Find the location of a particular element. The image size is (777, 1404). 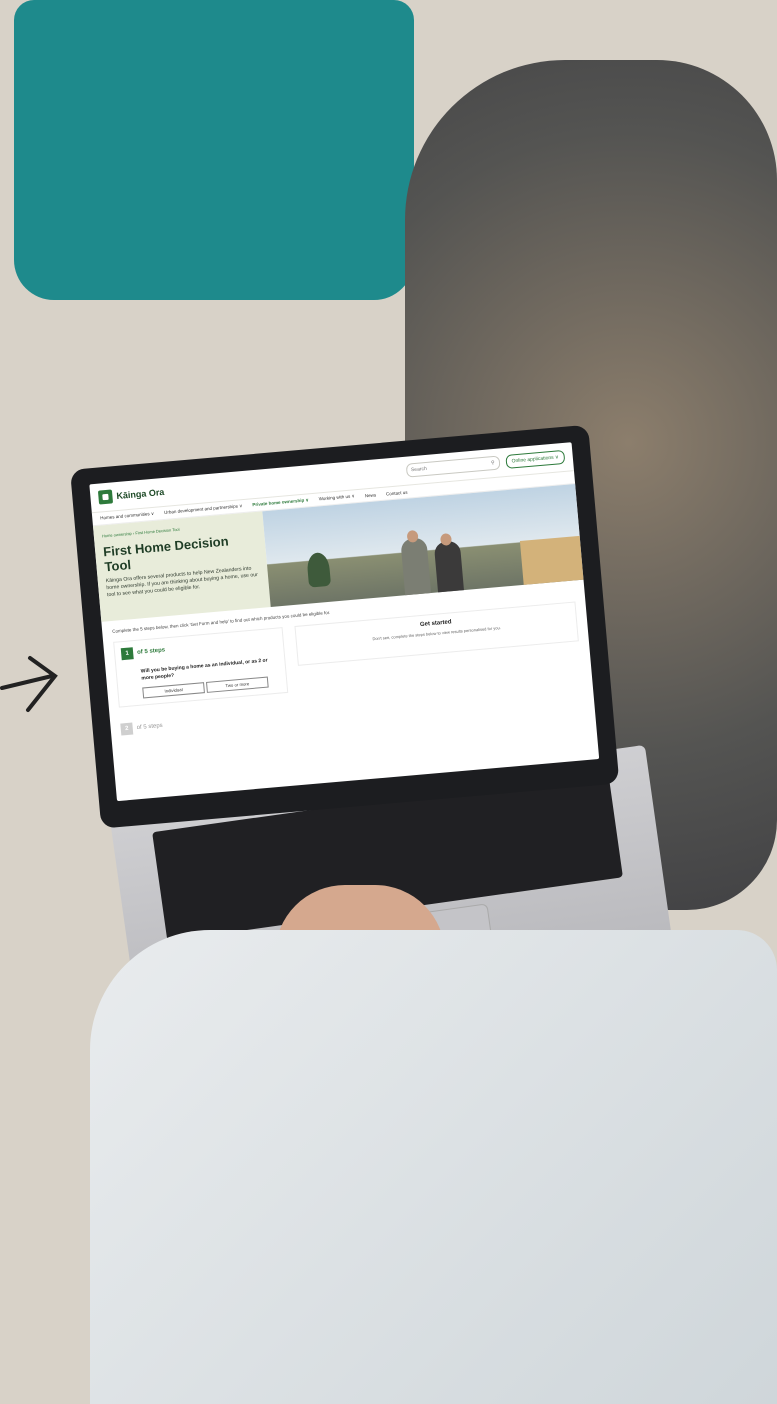

search-placeholder: Search is located at coordinates (419, 469).